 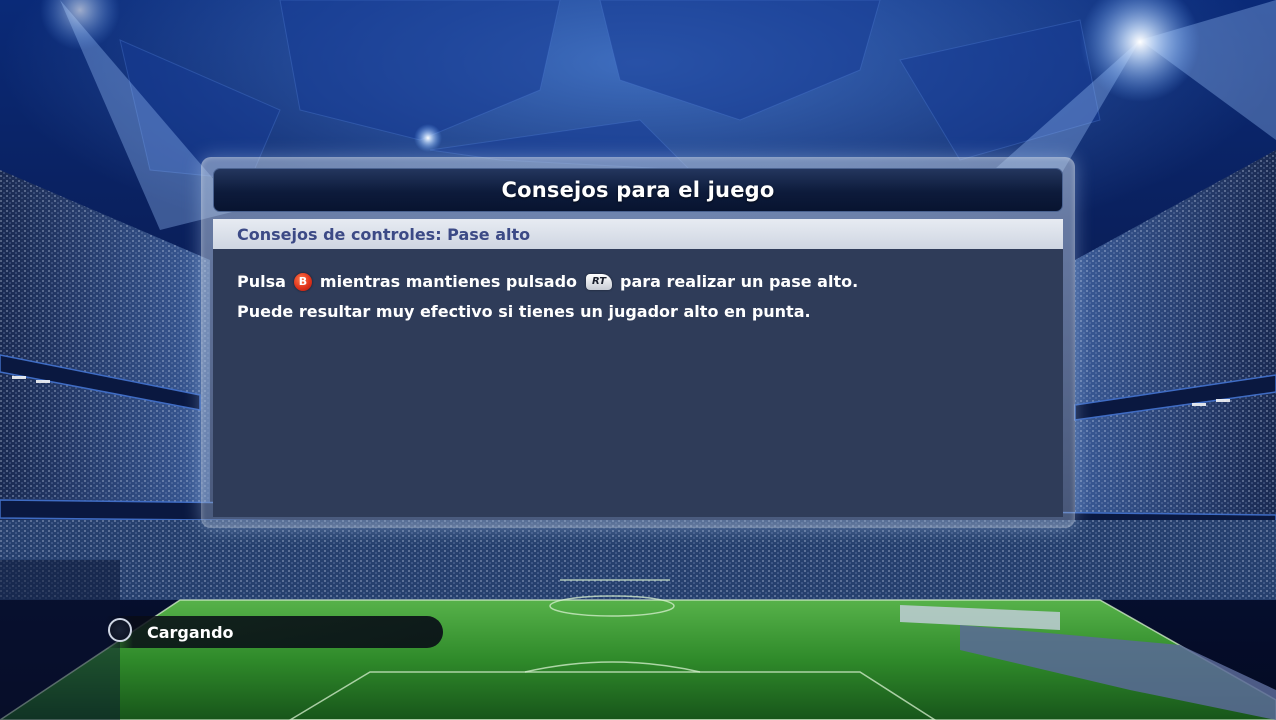 What do you see at coordinates (261, 281) in the screenshot?
I see `tip-text-press: Pulsa` at bounding box center [261, 281].